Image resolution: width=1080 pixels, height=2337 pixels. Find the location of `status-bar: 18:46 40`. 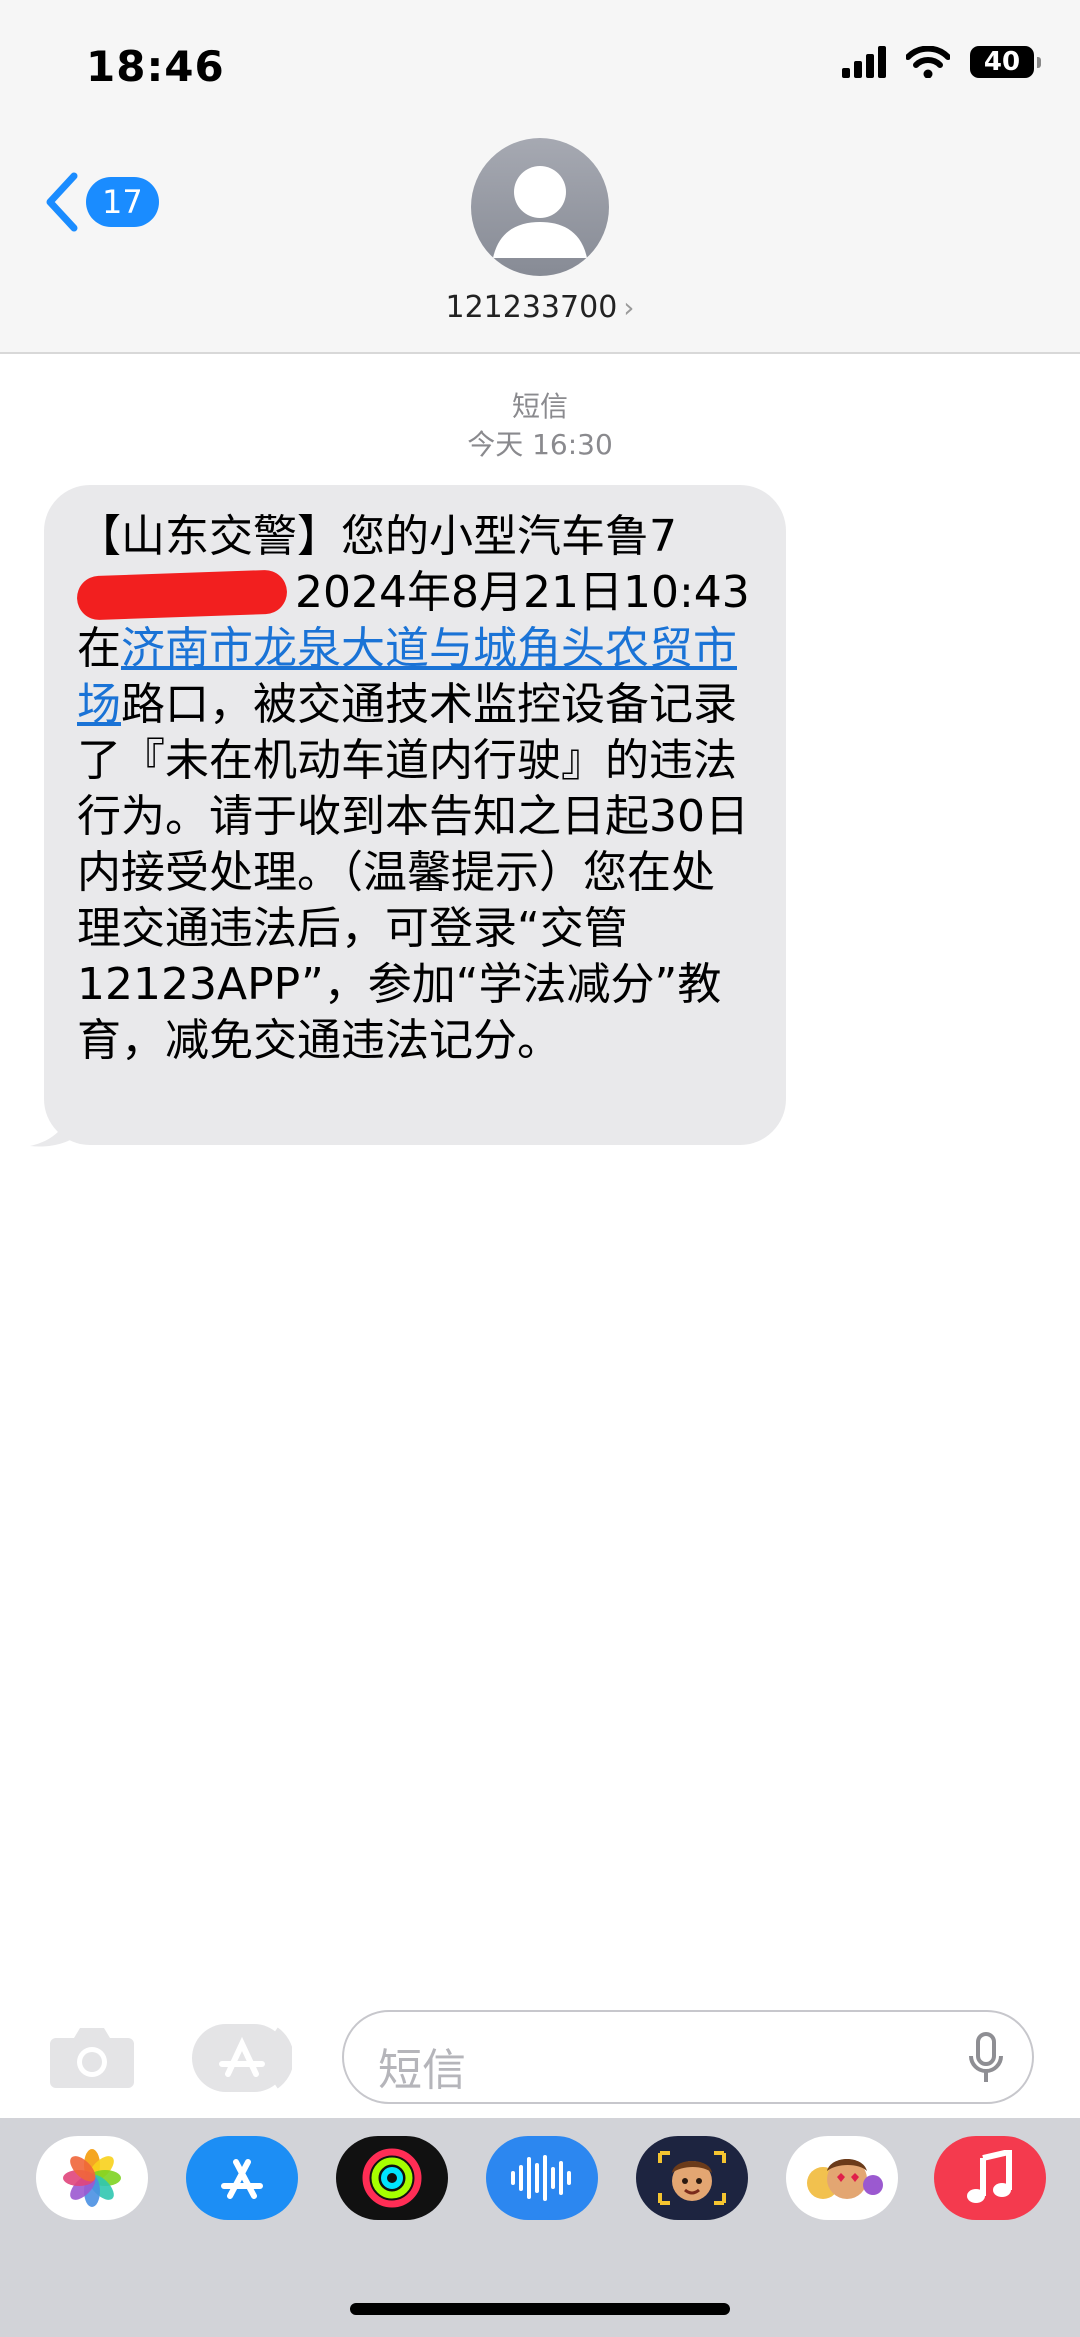

status-bar: 18:46 40 is located at coordinates (540, 65).